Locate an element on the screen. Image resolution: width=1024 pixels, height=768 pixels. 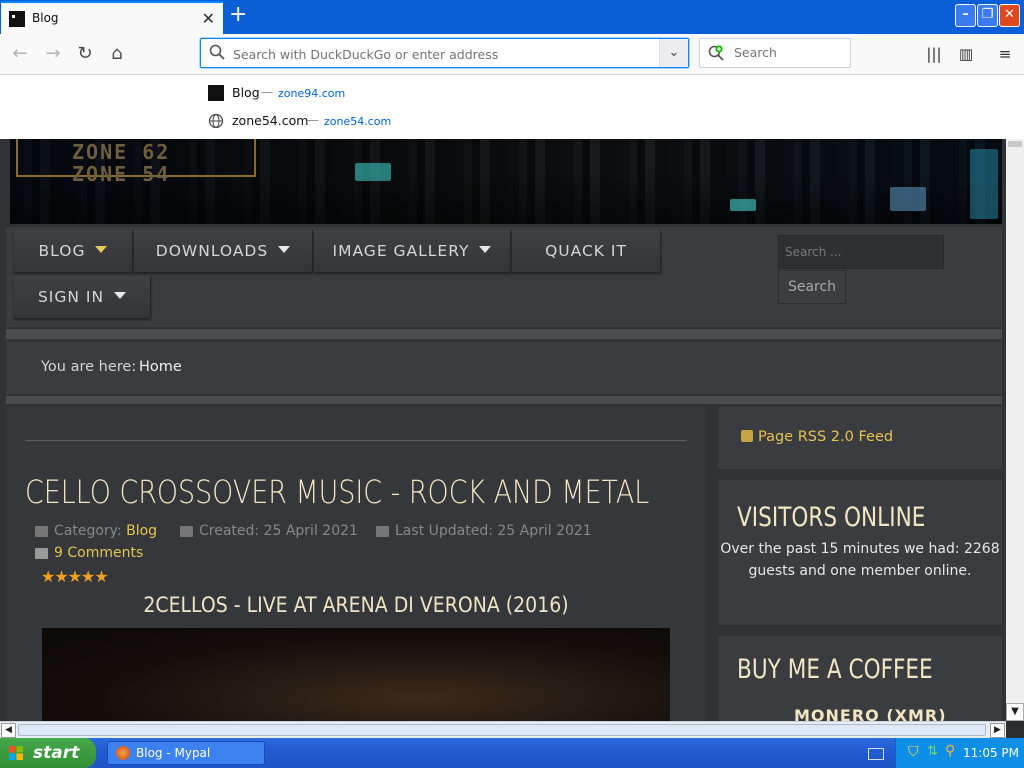
tab-close-icon: ✕ is located at coordinates (208, 18).